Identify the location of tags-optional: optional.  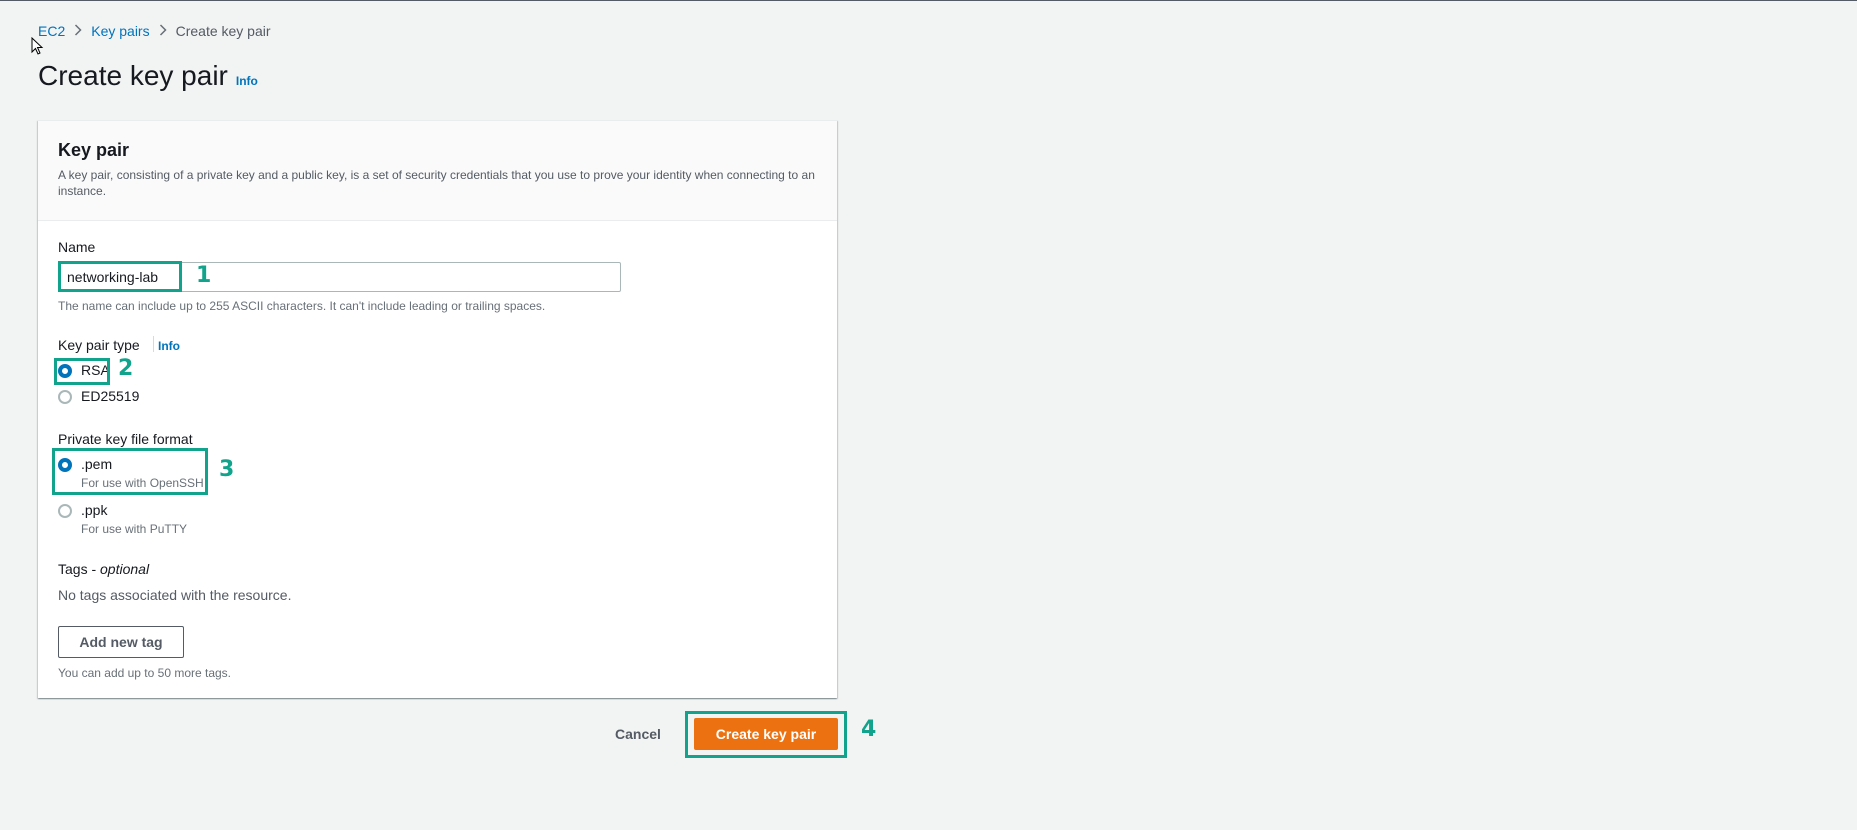
(125, 569).